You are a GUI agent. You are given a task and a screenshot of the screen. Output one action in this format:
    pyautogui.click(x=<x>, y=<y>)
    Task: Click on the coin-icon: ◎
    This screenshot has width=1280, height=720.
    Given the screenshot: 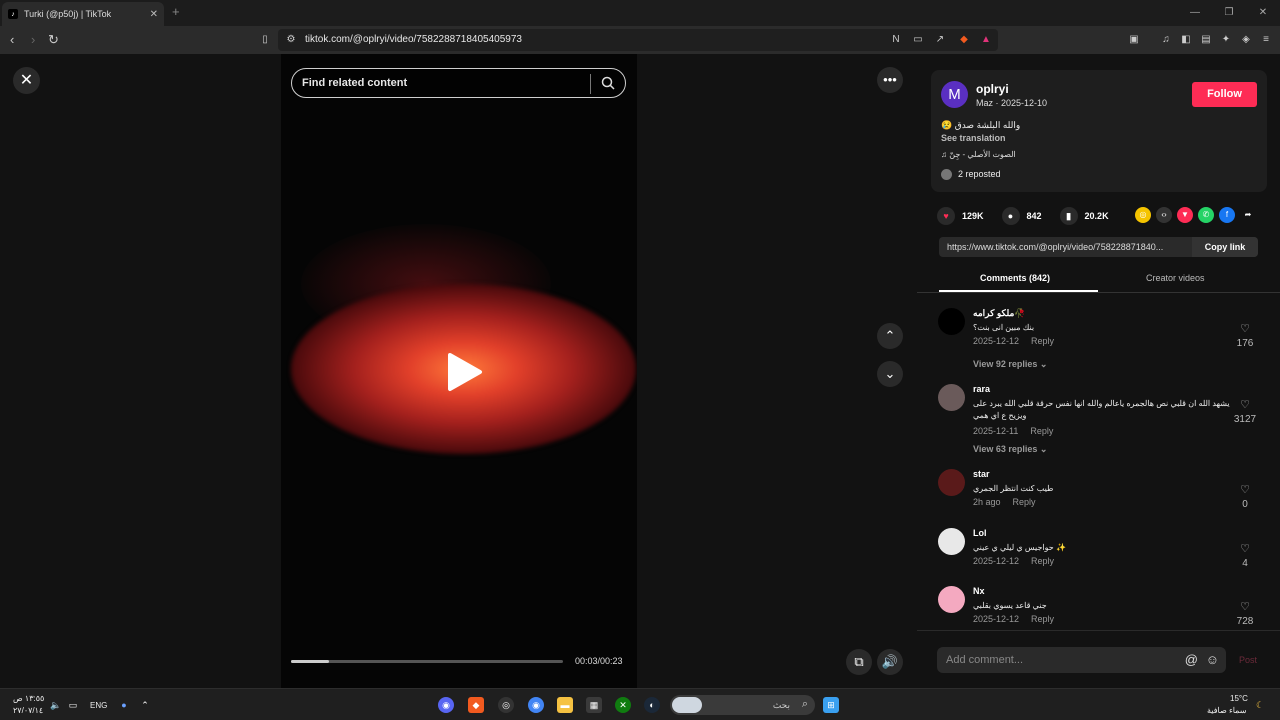 What is the action you would take?
    pyautogui.click(x=1143, y=215)
    